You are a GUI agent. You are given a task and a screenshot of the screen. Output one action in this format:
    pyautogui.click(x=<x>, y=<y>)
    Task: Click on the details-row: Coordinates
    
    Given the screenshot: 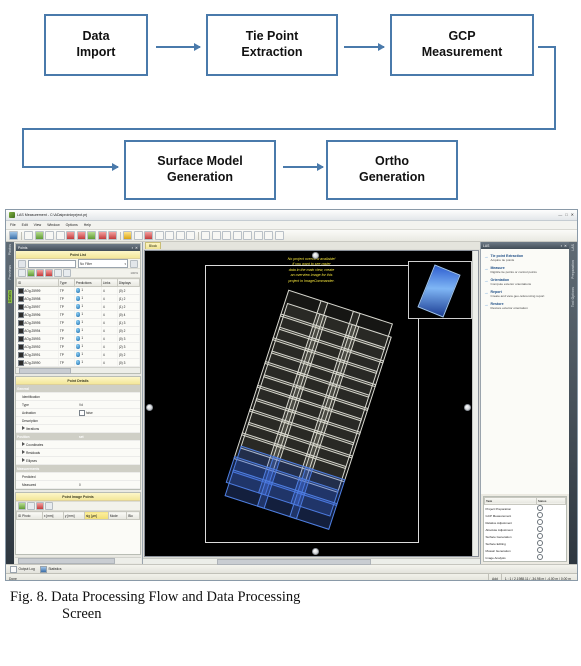 What is the action you would take?
    pyautogui.click(x=78, y=444)
    